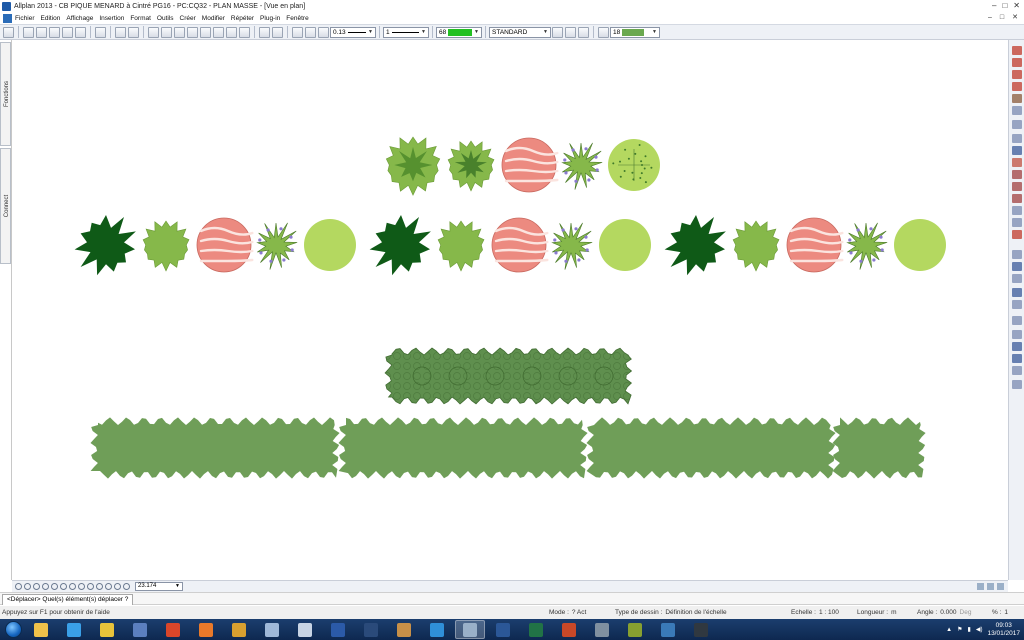 The height and width of the screenshot is (640, 1024). Describe the element at coordinates (188, 18) in the screenshot. I see `menu-creer: Créer` at that location.